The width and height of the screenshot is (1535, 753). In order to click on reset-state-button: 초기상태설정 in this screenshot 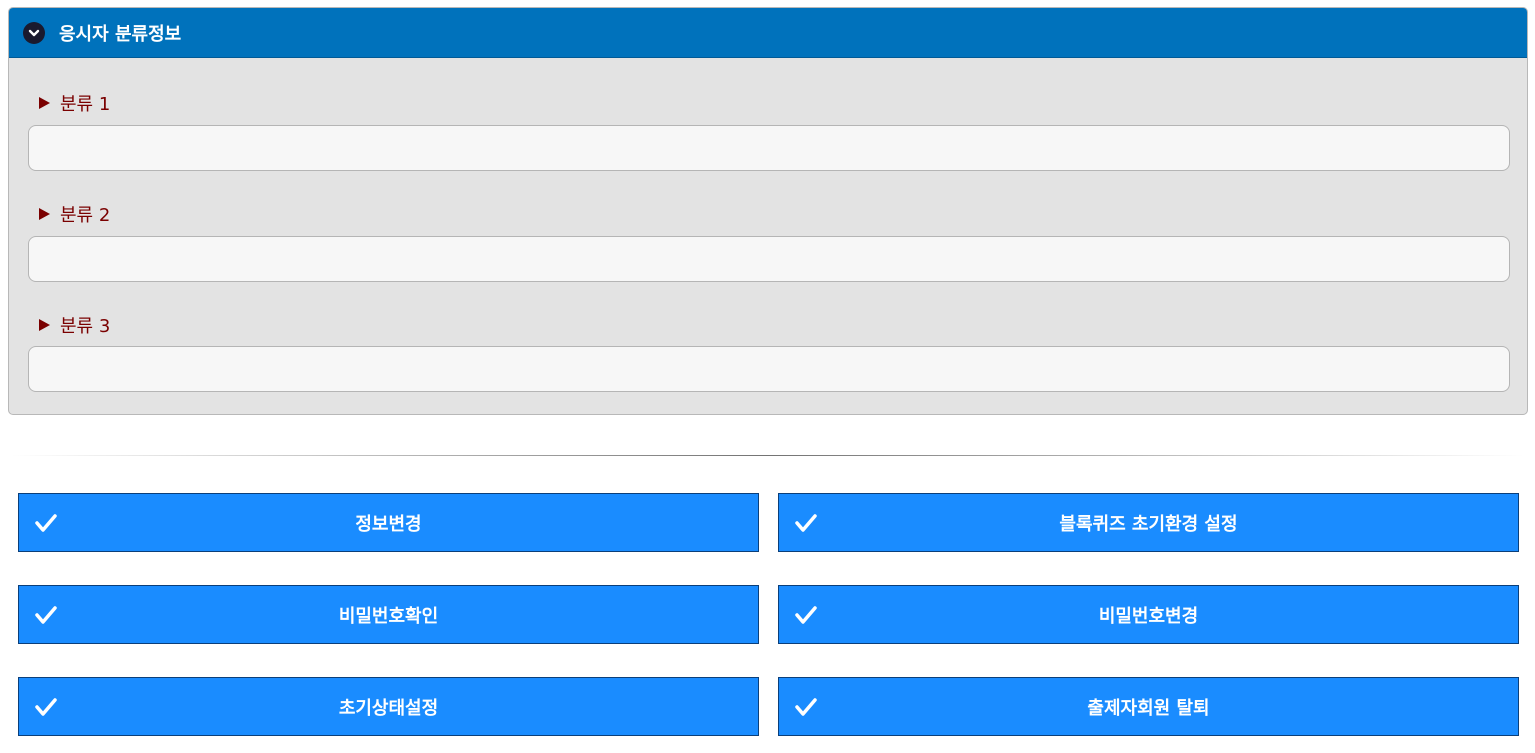, I will do `click(388, 706)`.